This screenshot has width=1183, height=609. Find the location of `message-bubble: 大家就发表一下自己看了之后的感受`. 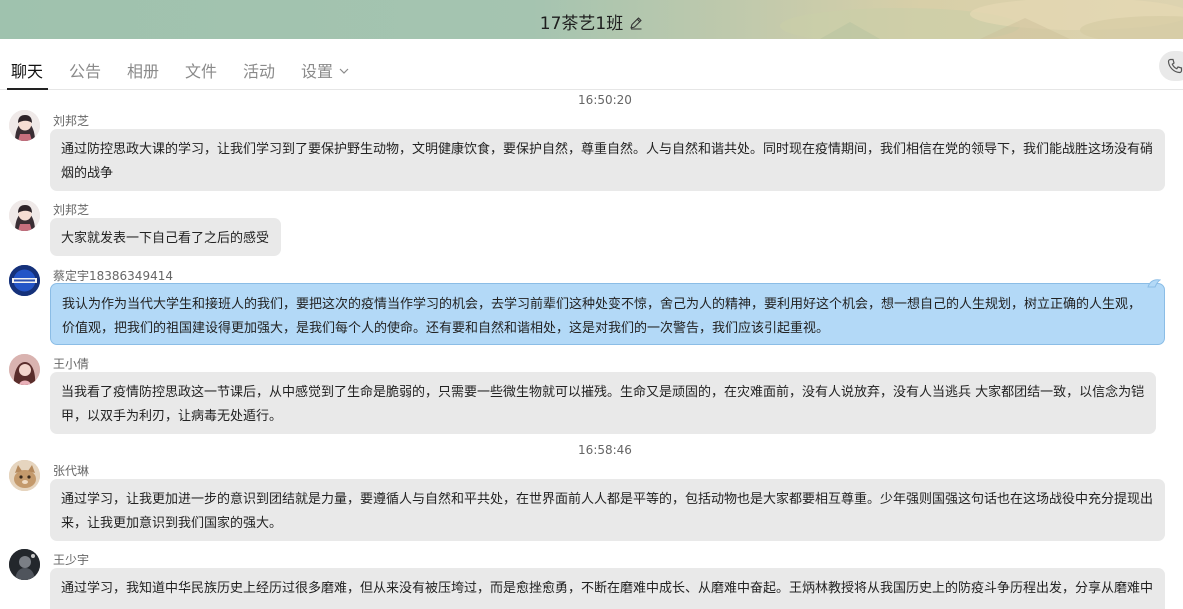

message-bubble: 大家就发表一下自己看了之后的感受 is located at coordinates (165, 237).